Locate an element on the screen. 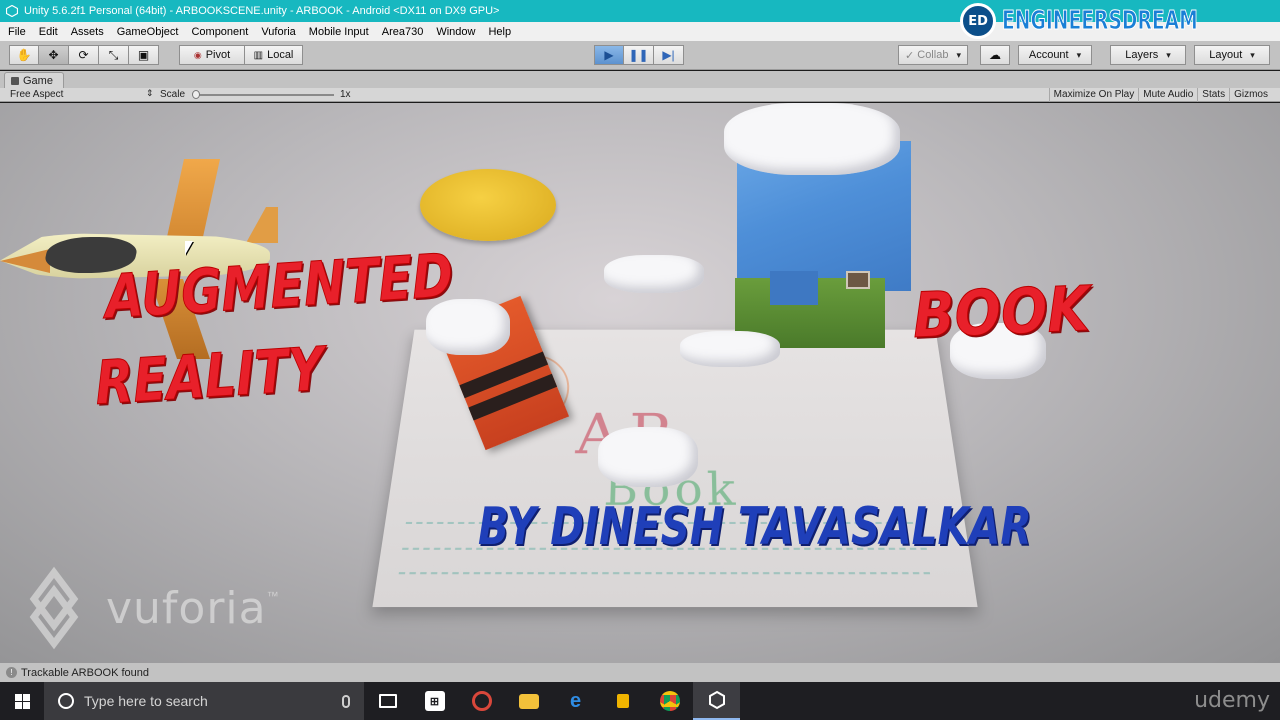 This screenshot has width=1280, height=720. cloud-group: ☁ is located at coordinates (995, 55).